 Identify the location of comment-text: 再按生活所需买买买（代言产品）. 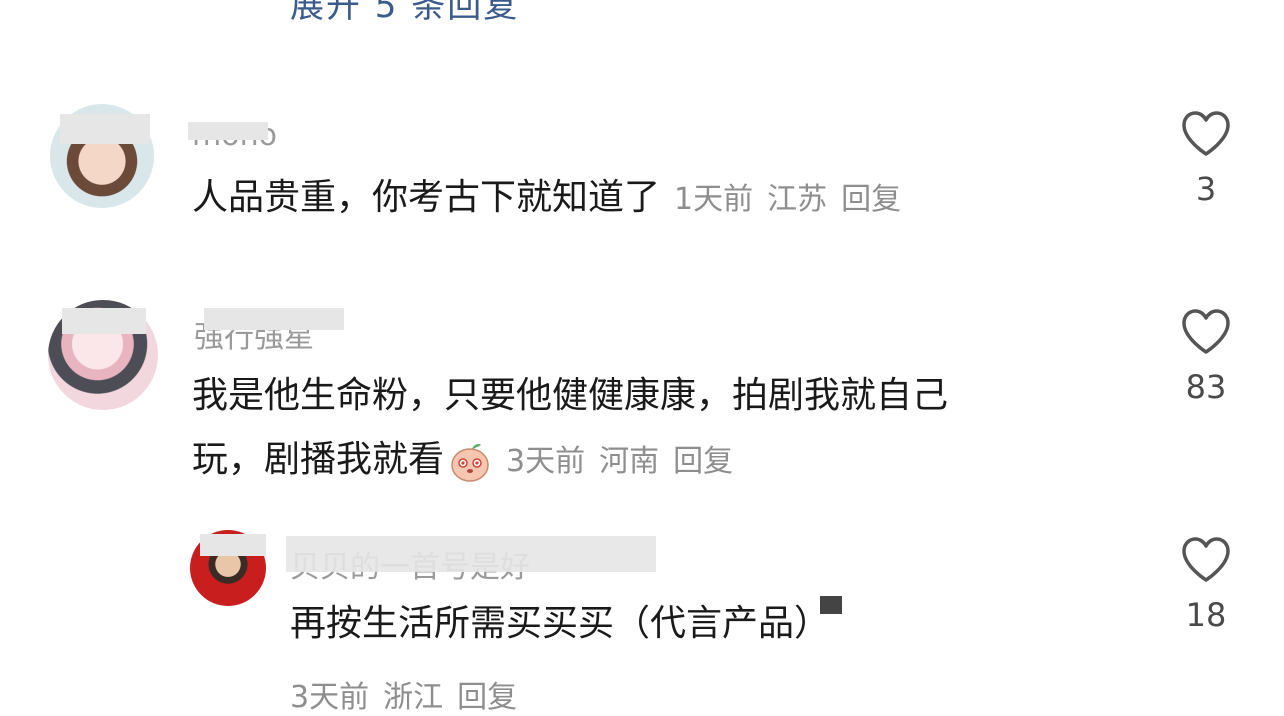
(560, 624).